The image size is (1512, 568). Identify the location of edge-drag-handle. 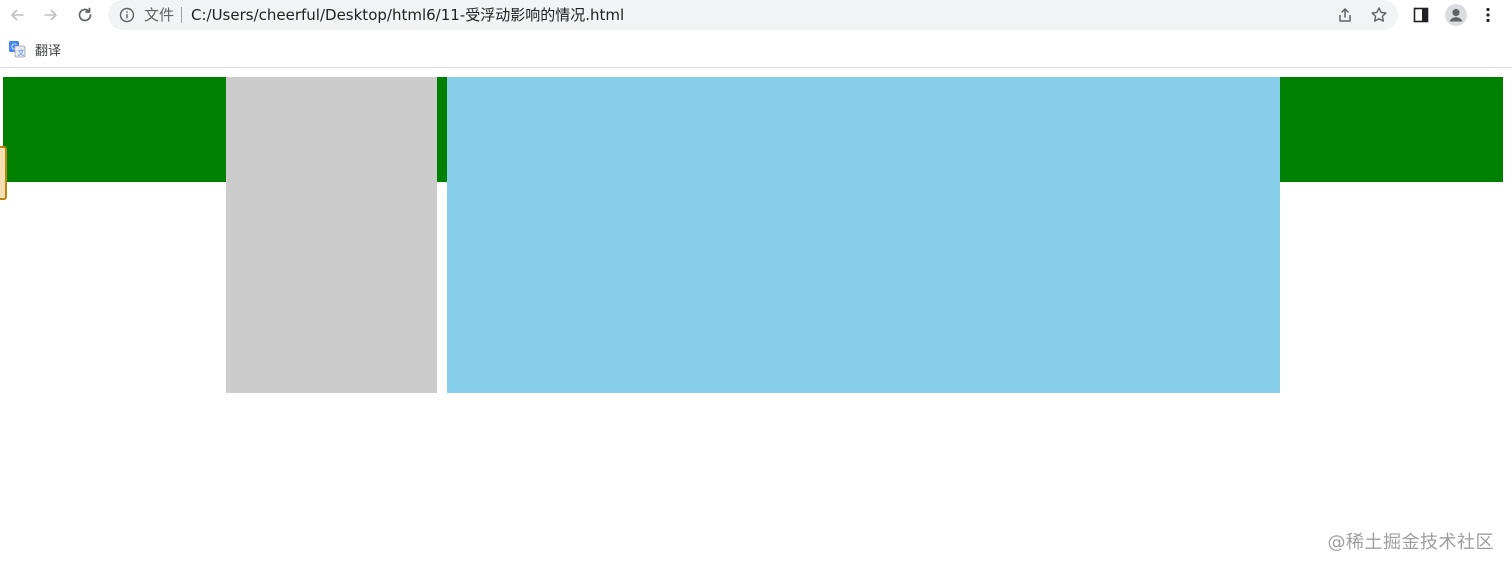
(3, 173).